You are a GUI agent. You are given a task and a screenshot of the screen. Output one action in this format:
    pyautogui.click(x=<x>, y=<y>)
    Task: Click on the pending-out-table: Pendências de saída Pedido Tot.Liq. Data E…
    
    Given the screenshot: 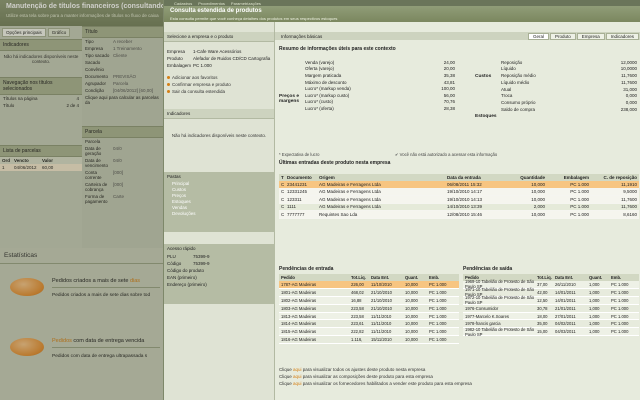 What is the action you would take?
    pyautogui.click(x=551, y=300)
    